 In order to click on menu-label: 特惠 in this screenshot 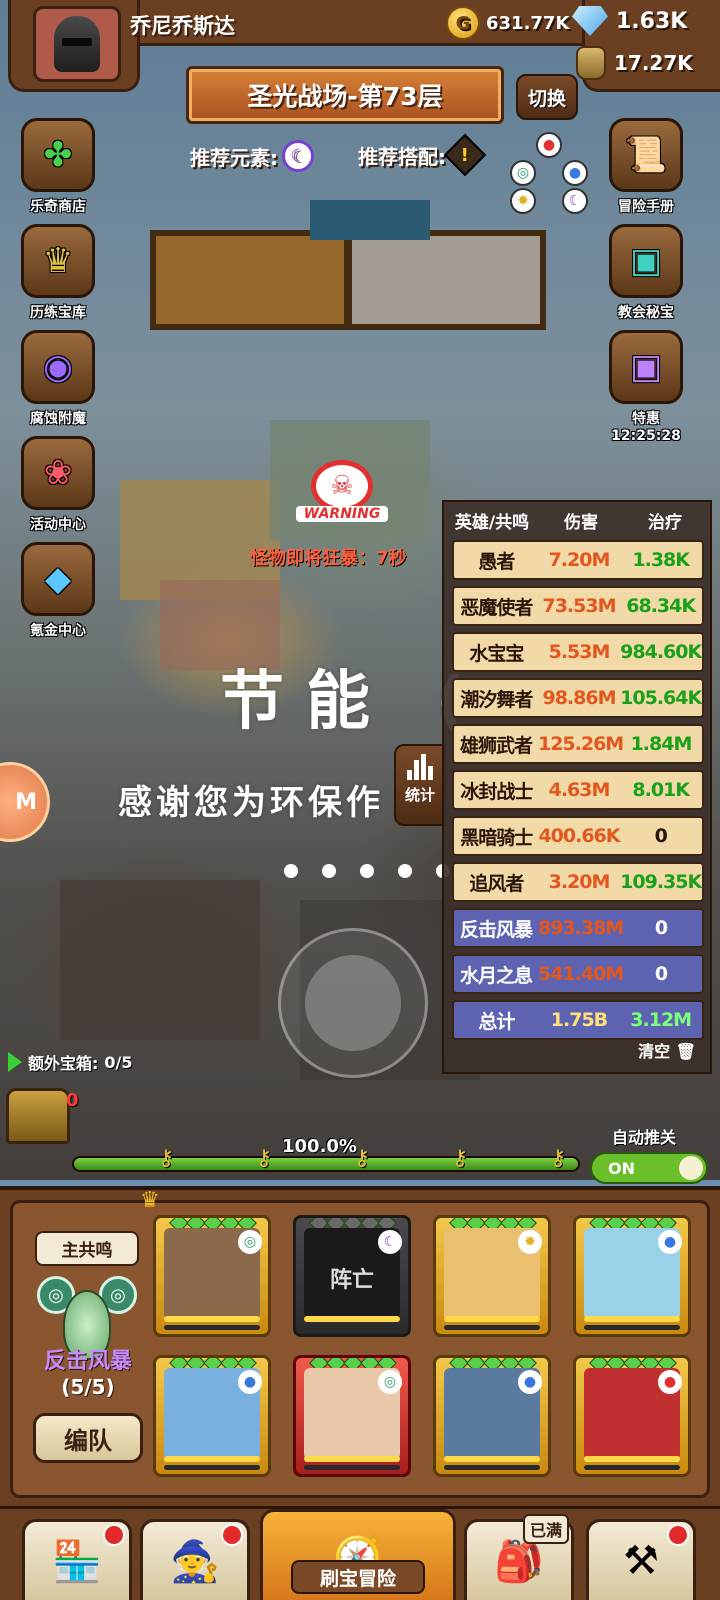, I will do `click(646, 419)`.